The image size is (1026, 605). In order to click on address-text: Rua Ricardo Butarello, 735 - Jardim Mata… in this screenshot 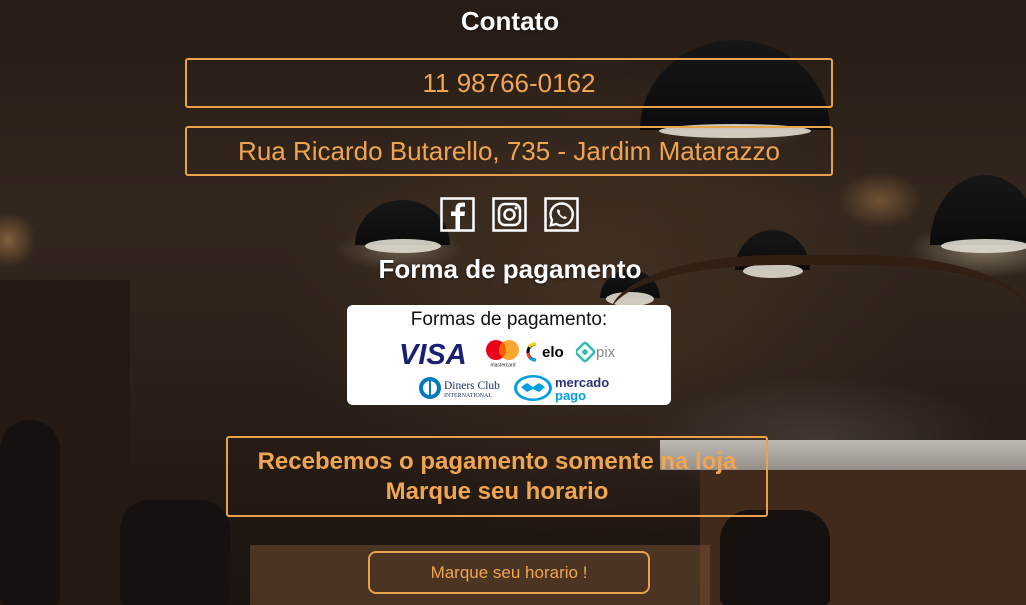, I will do `click(509, 150)`.